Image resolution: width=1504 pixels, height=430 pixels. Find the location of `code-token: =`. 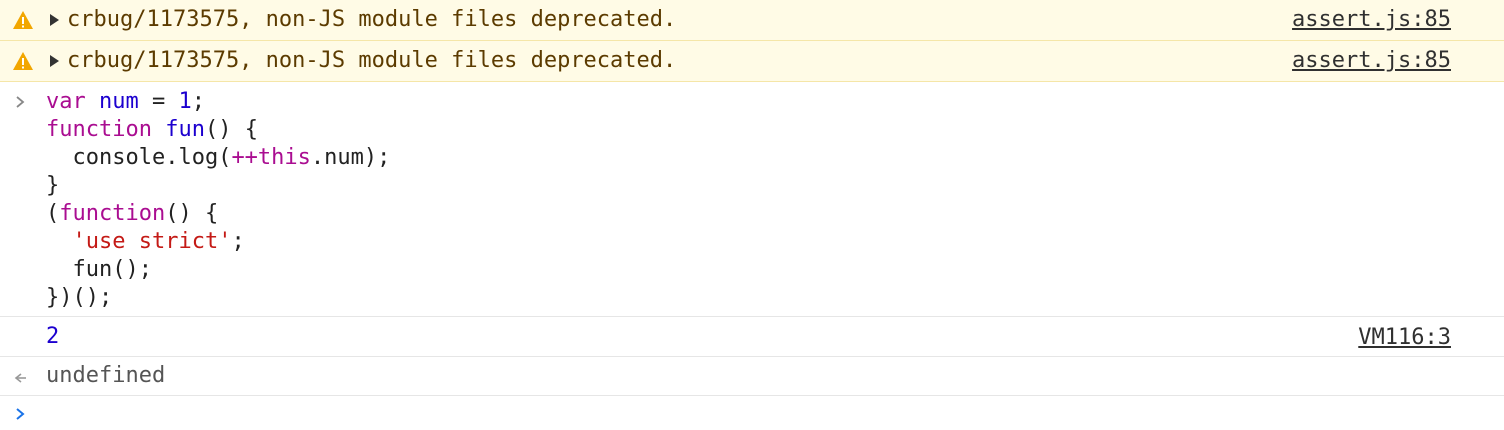

code-token: = is located at coordinates (158, 101).